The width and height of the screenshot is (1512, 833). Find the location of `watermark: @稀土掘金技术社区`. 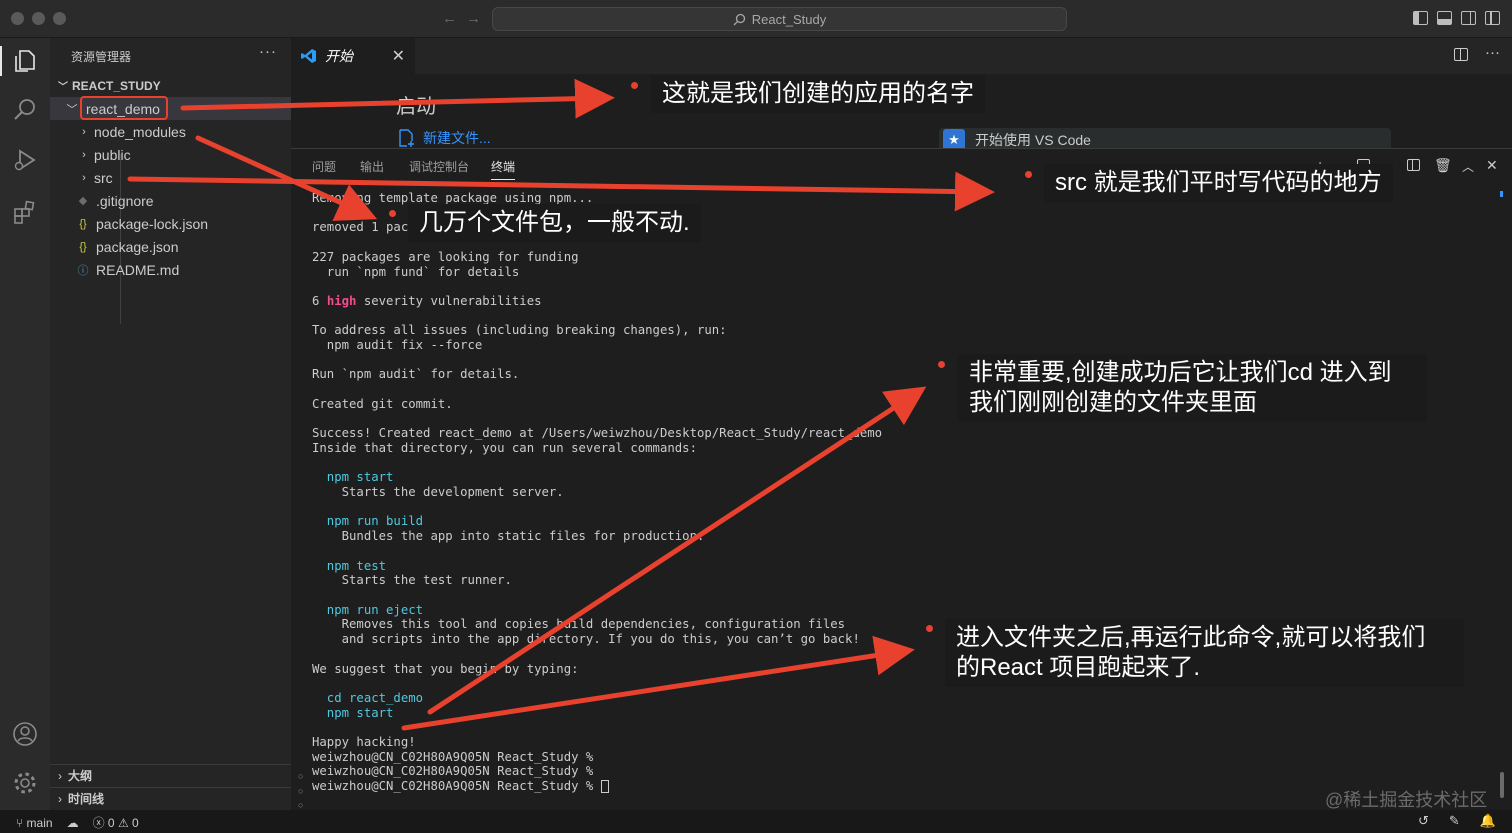

watermark: @稀土掘金技术社区 is located at coordinates (1406, 800).